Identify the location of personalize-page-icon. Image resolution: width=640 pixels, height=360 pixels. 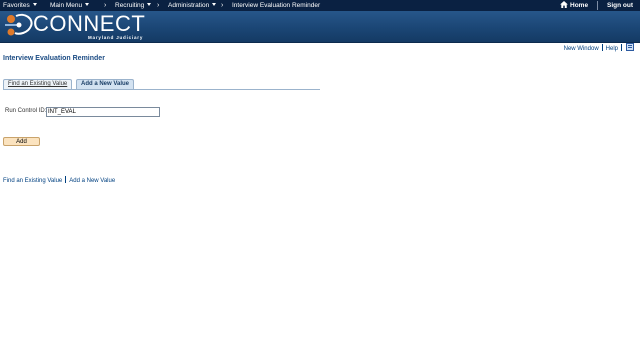
(630, 47).